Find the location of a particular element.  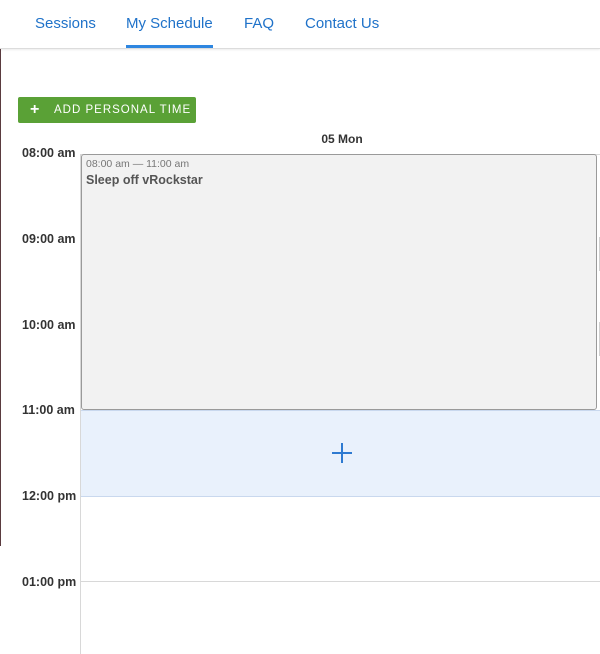

time-label-0800: 08:00 am is located at coordinates (49, 153).